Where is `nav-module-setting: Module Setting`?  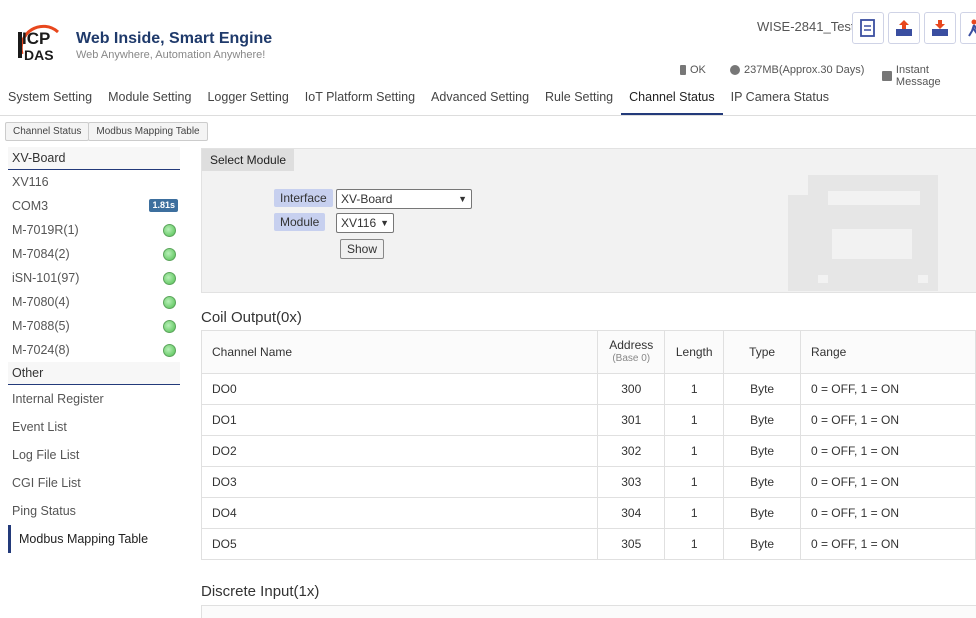
nav-module-setting: Module Setting is located at coordinates (149, 98).